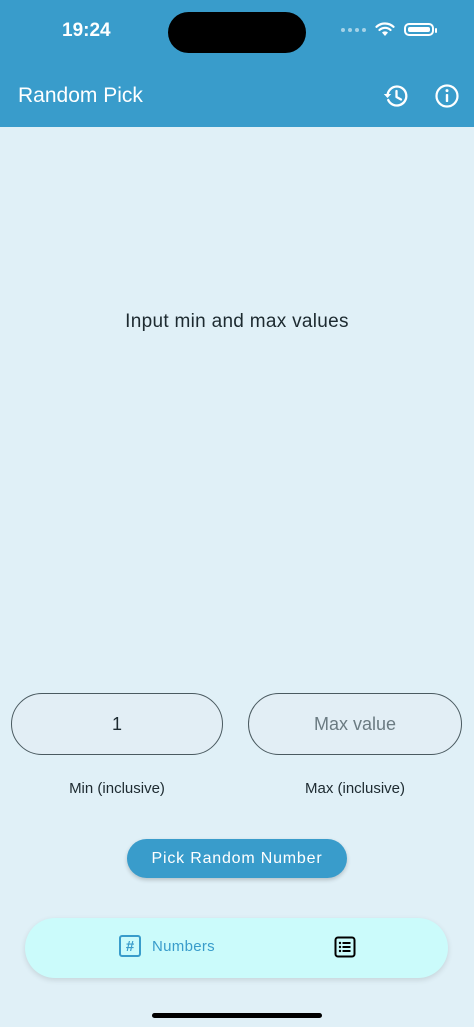  I want to click on app-title: Random Pick, so click(80, 95).